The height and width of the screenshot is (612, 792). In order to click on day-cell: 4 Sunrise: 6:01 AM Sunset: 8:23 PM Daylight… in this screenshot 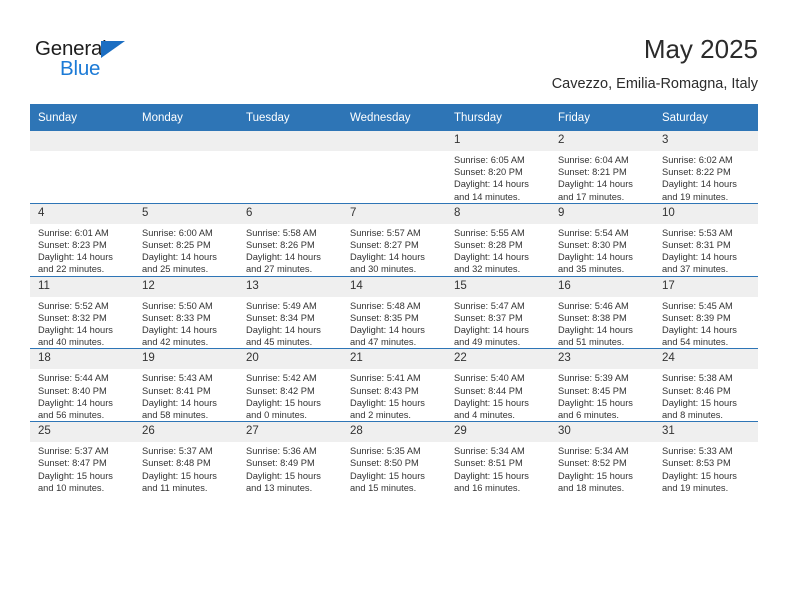, I will do `click(82, 239)`.